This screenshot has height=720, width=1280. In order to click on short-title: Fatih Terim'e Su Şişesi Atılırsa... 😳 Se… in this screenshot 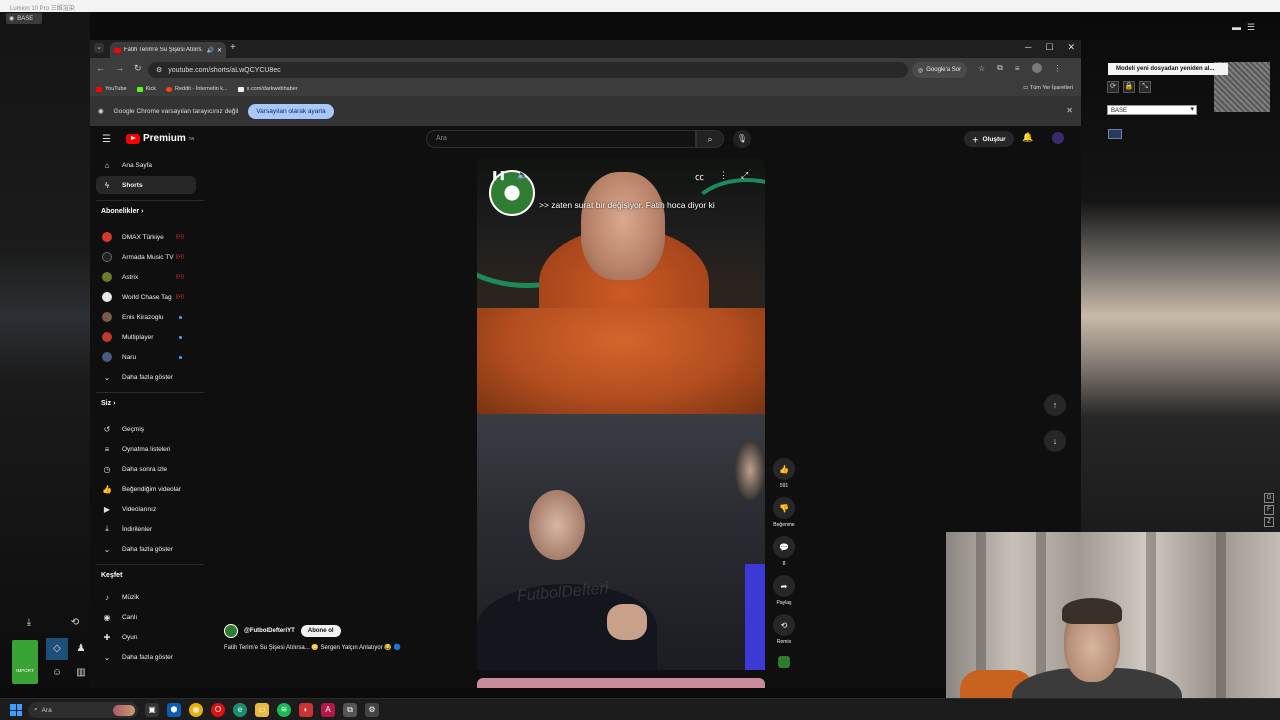, I will do `click(354, 647)`.